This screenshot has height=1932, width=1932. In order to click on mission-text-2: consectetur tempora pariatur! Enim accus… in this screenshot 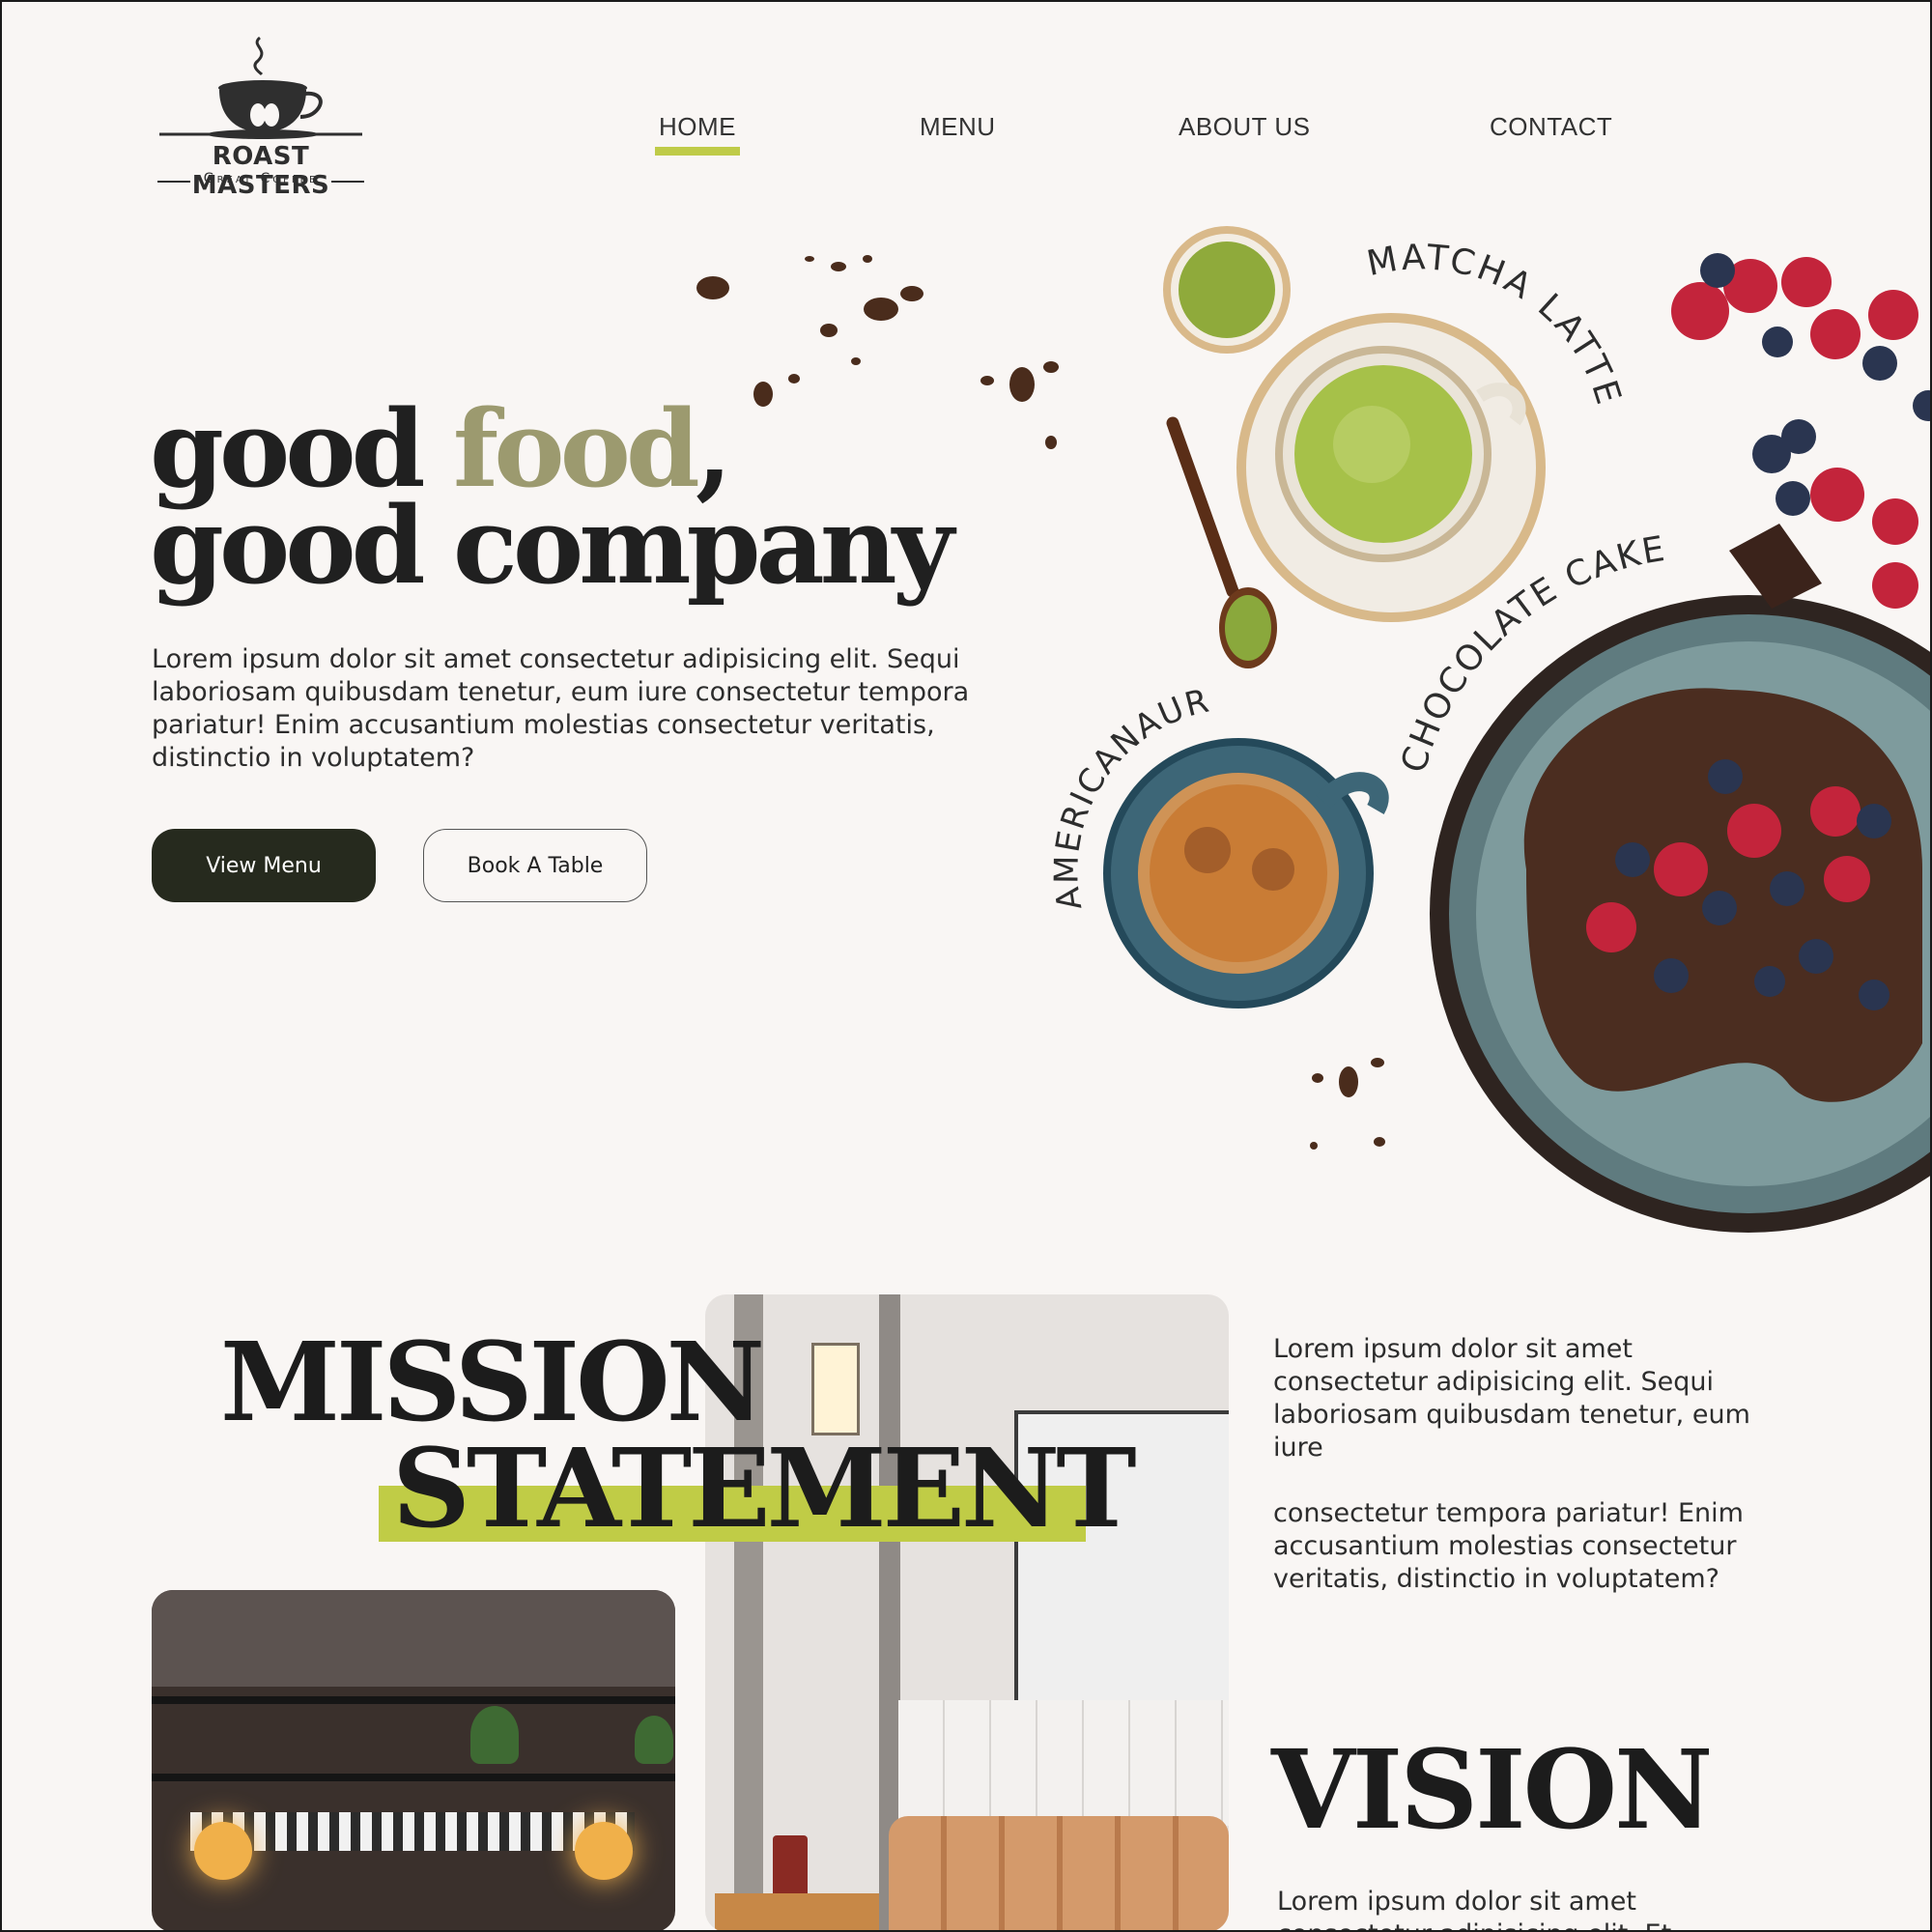, I will do `click(1508, 1546)`.